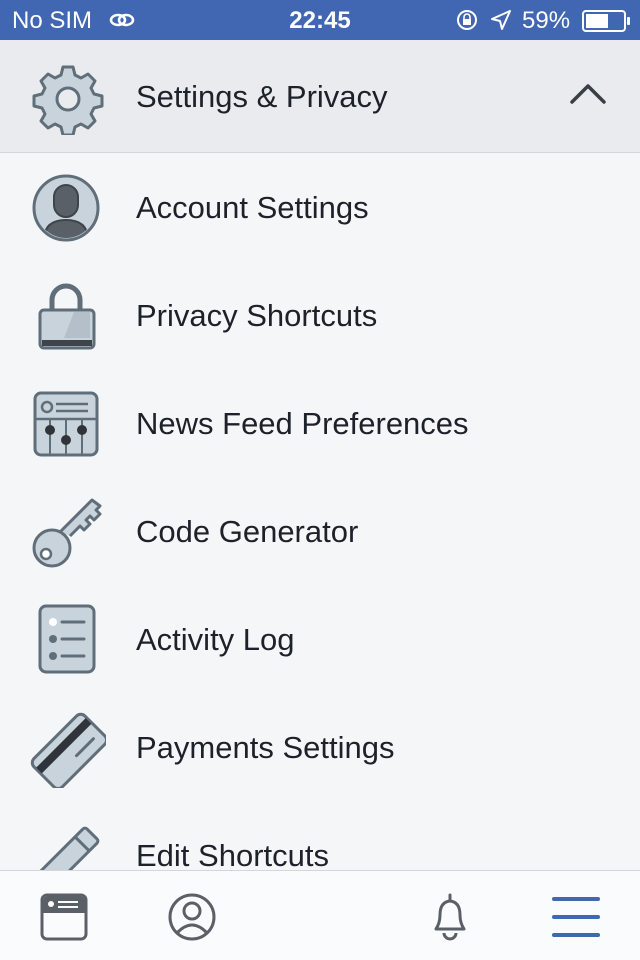 Image resolution: width=640 pixels, height=960 pixels. What do you see at coordinates (320, 640) in the screenshot?
I see `menu-item-activity-log: Activity Log` at bounding box center [320, 640].